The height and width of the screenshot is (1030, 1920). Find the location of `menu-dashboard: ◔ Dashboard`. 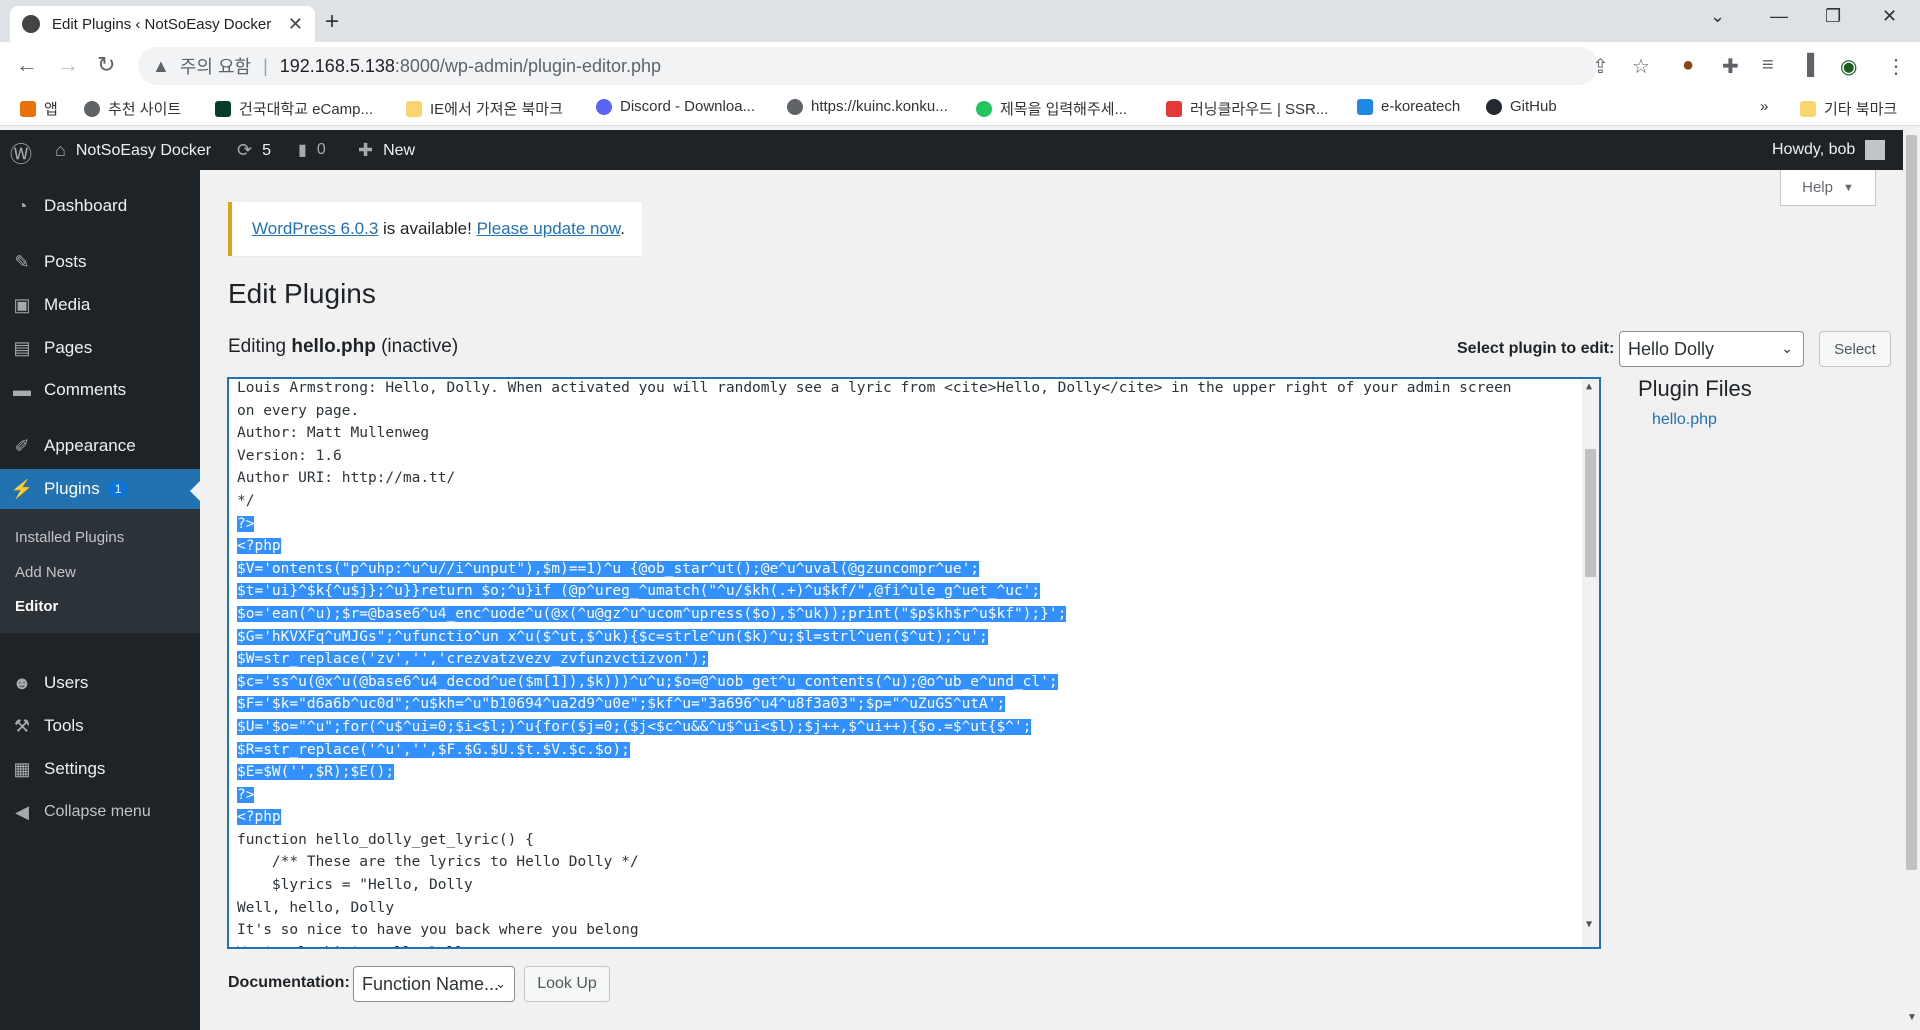

menu-dashboard: ◔ Dashboard is located at coordinates (100, 206).